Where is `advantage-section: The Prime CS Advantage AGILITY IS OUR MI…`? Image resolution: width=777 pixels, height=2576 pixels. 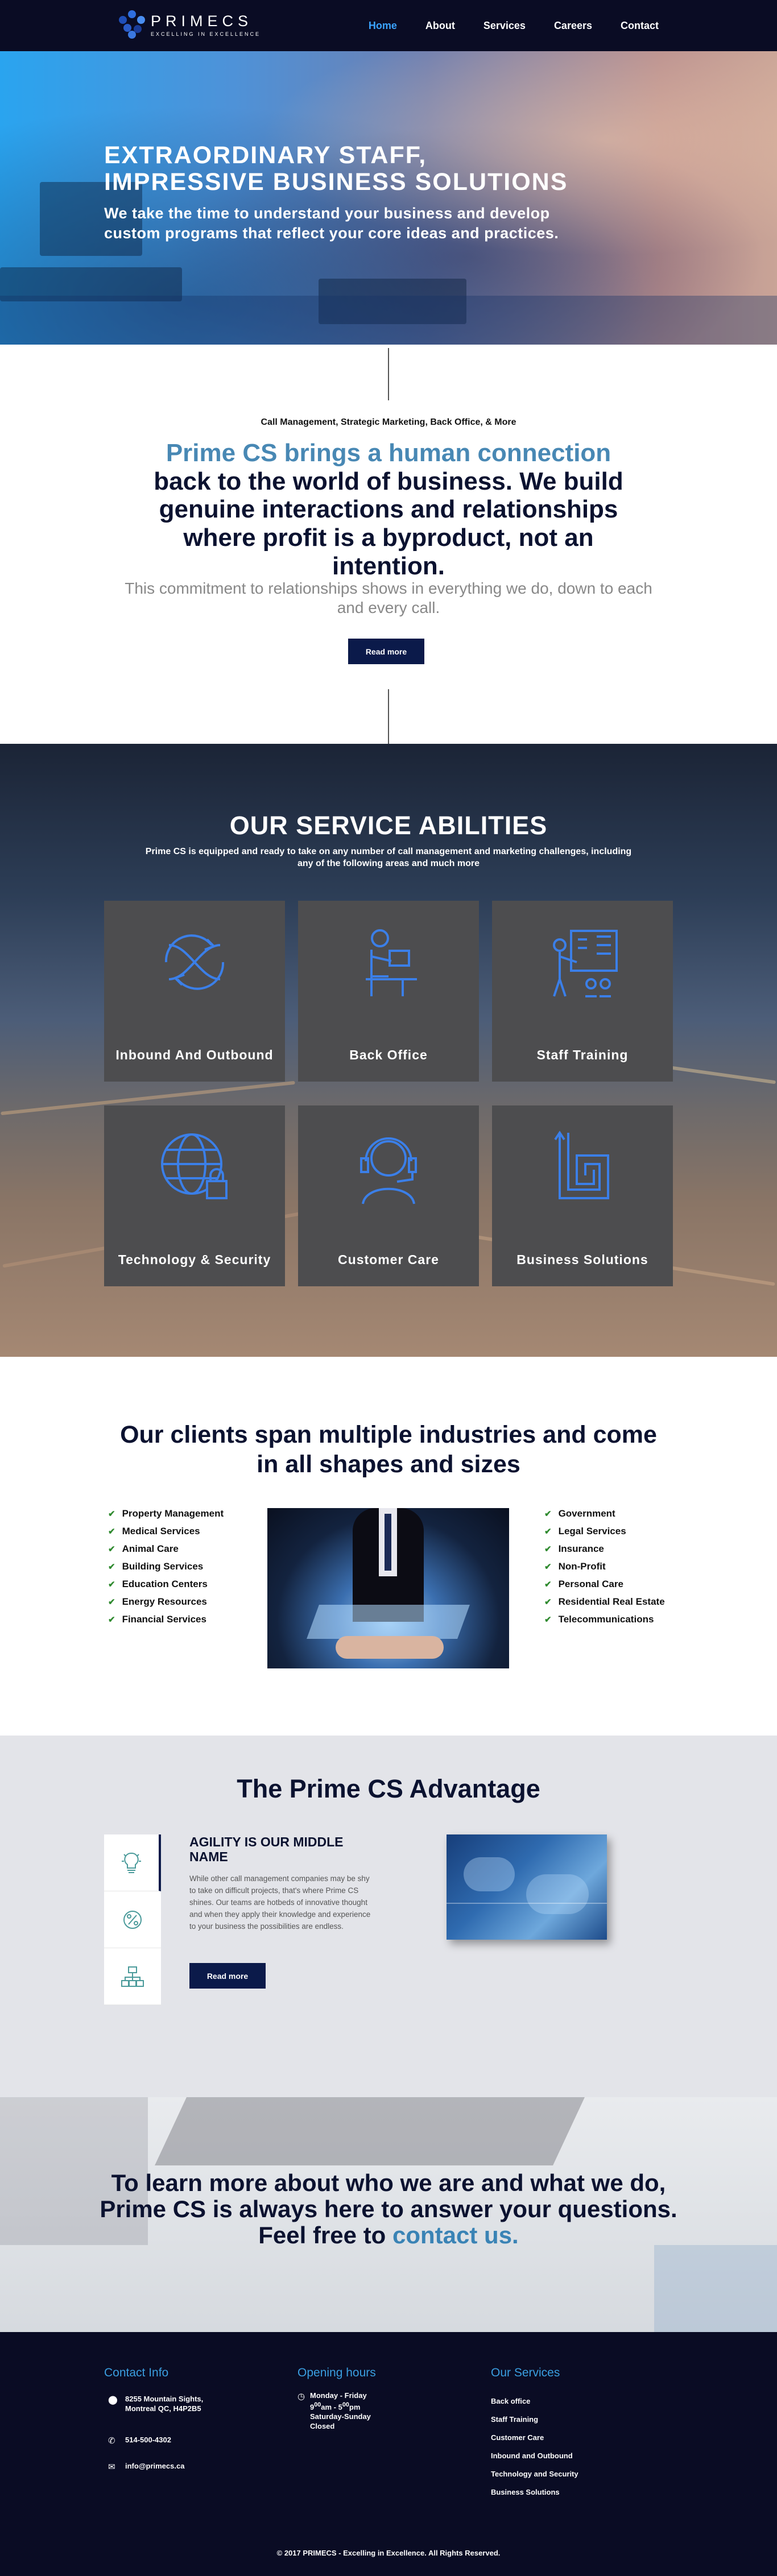 advantage-section: The Prime CS Advantage AGILITY IS OUR MI… is located at coordinates (388, 1916).